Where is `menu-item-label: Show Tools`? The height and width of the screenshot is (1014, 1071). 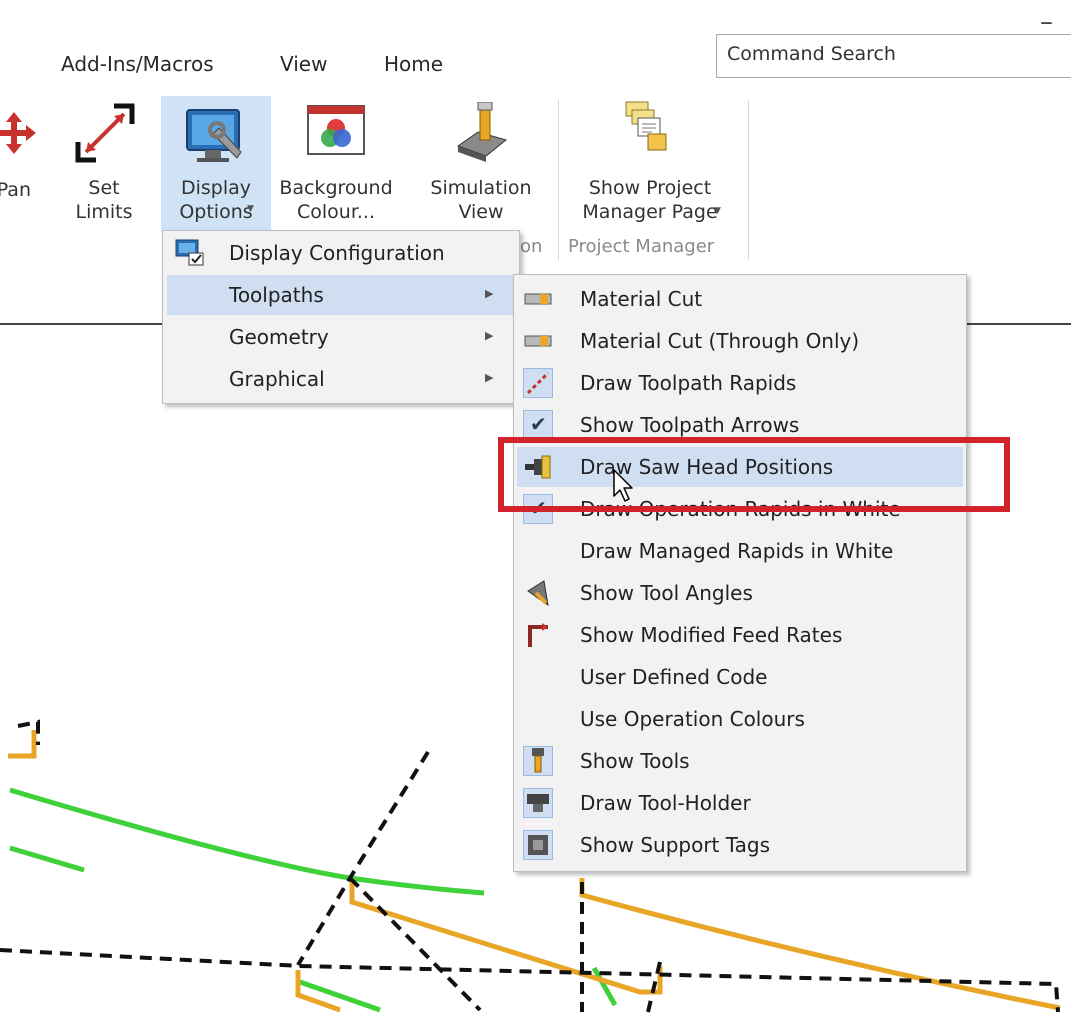
menu-item-label: Show Tools is located at coordinates (635, 761).